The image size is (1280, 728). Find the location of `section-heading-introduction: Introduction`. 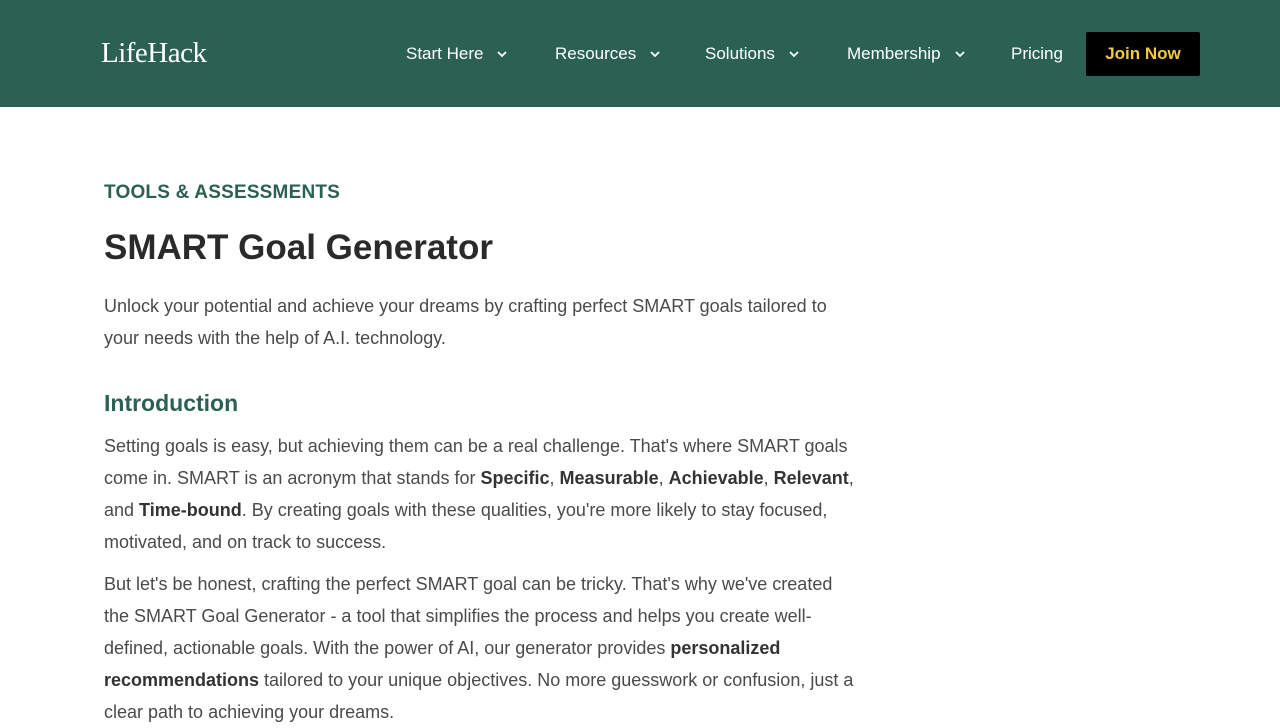

section-heading-introduction: Introduction is located at coordinates (171, 403).